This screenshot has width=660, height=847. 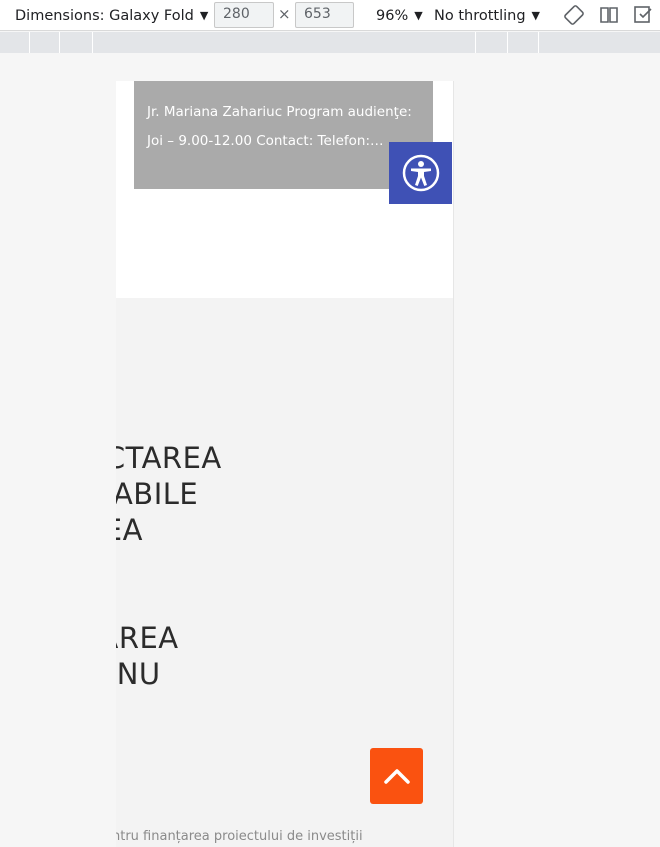 I want to click on scroll-to-top-button, so click(x=396, y=776).